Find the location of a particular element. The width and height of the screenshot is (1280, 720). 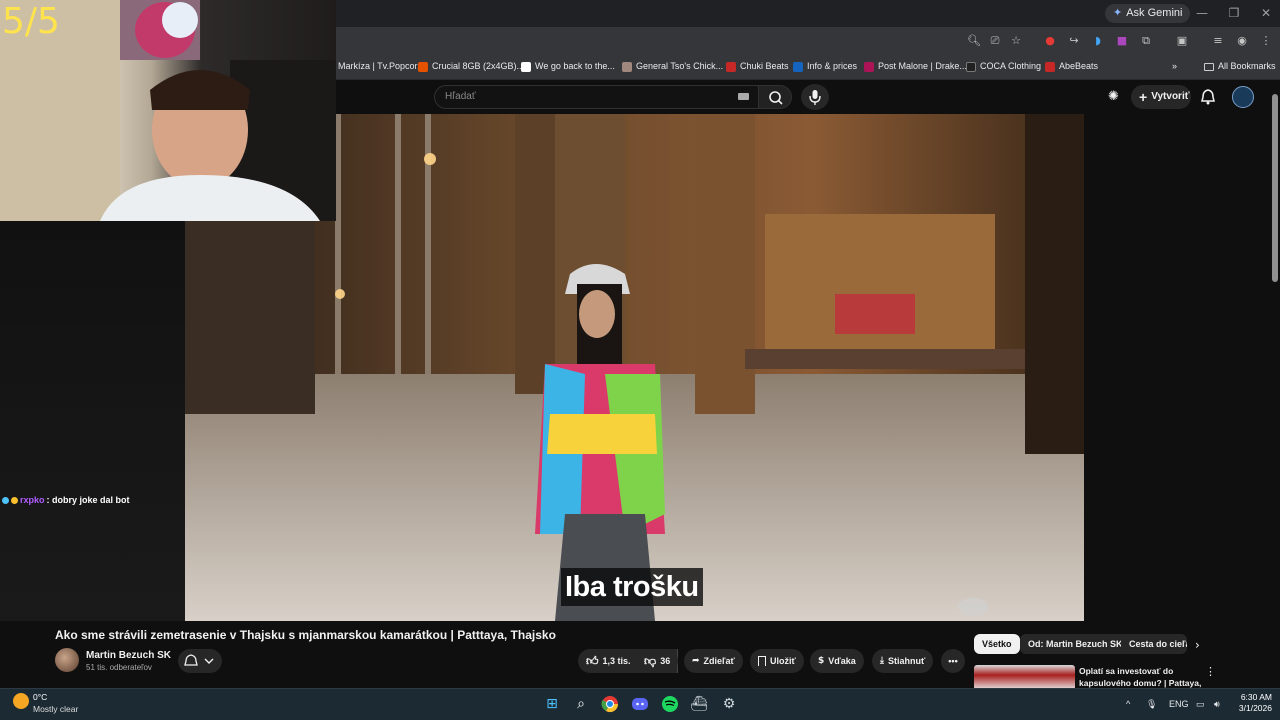

counter-overlay: 5/5 is located at coordinates (31, 21).